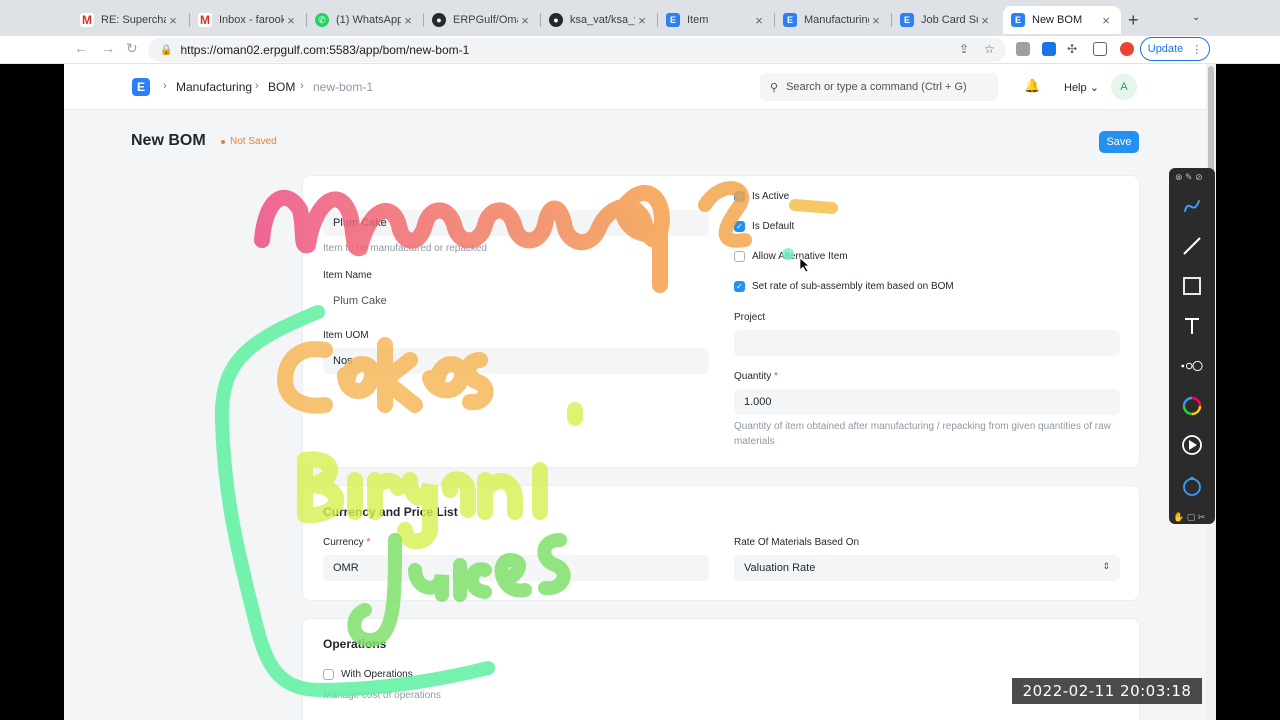  What do you see at coordinates (328, 674) in the screenshot?
I see `checkbox-box` at bounding box center [328, 674].